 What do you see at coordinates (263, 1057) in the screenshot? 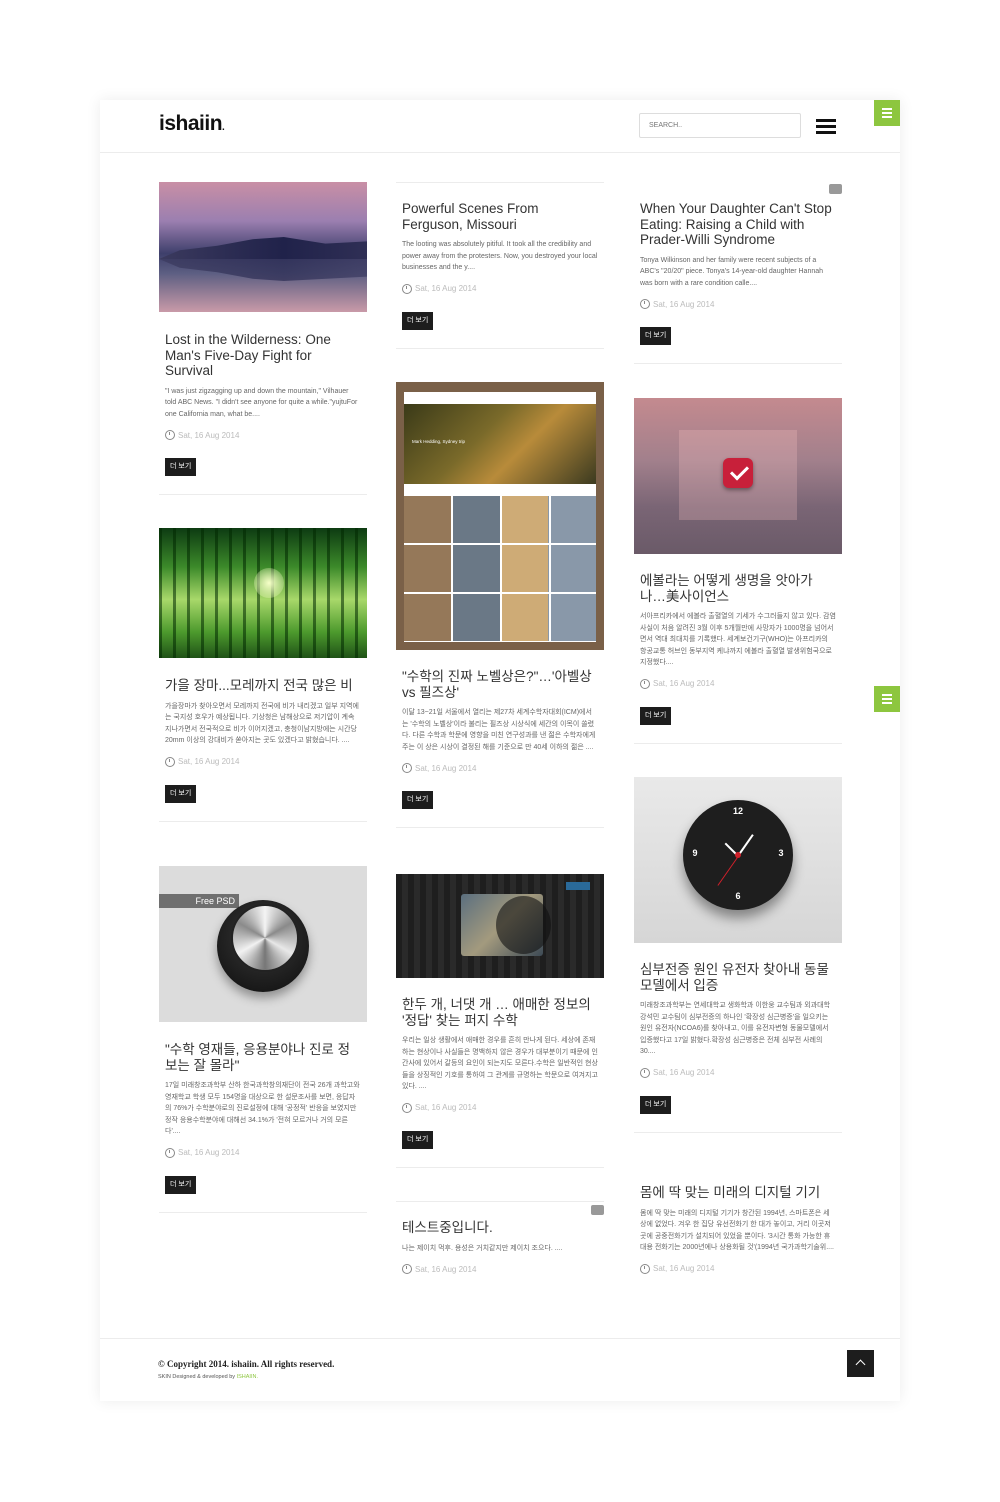
I see `post-title: "수학 영재들, 응용분야나 진로 정보는 잘 몰라"` at bounding box center [263, 1057].